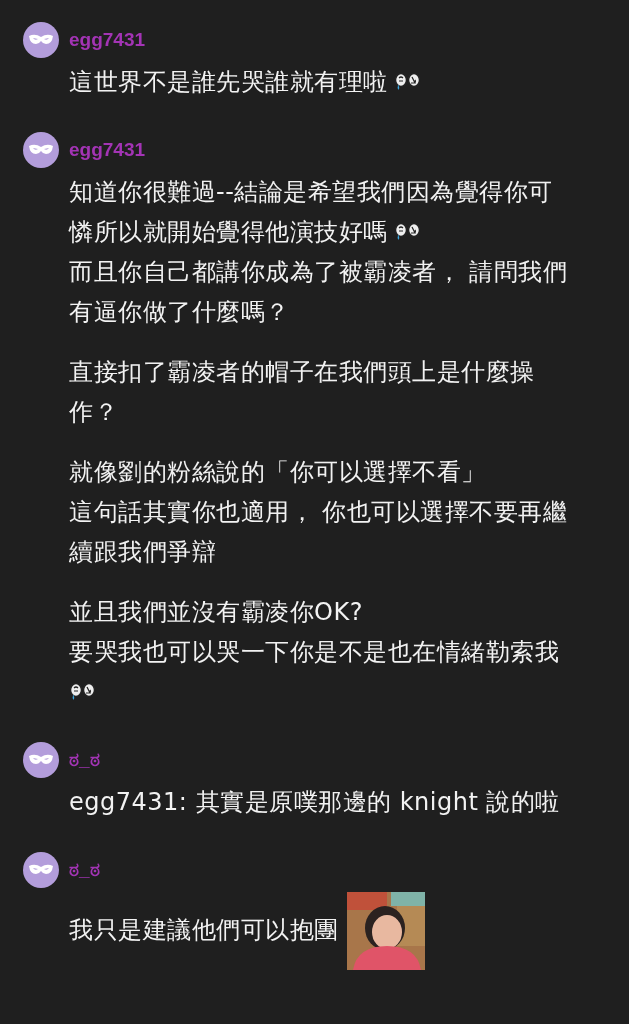  Describe the element at coordinates (142, 552) in the screenshot. I see `comment-text: 續跟我們爭辯` at that location.